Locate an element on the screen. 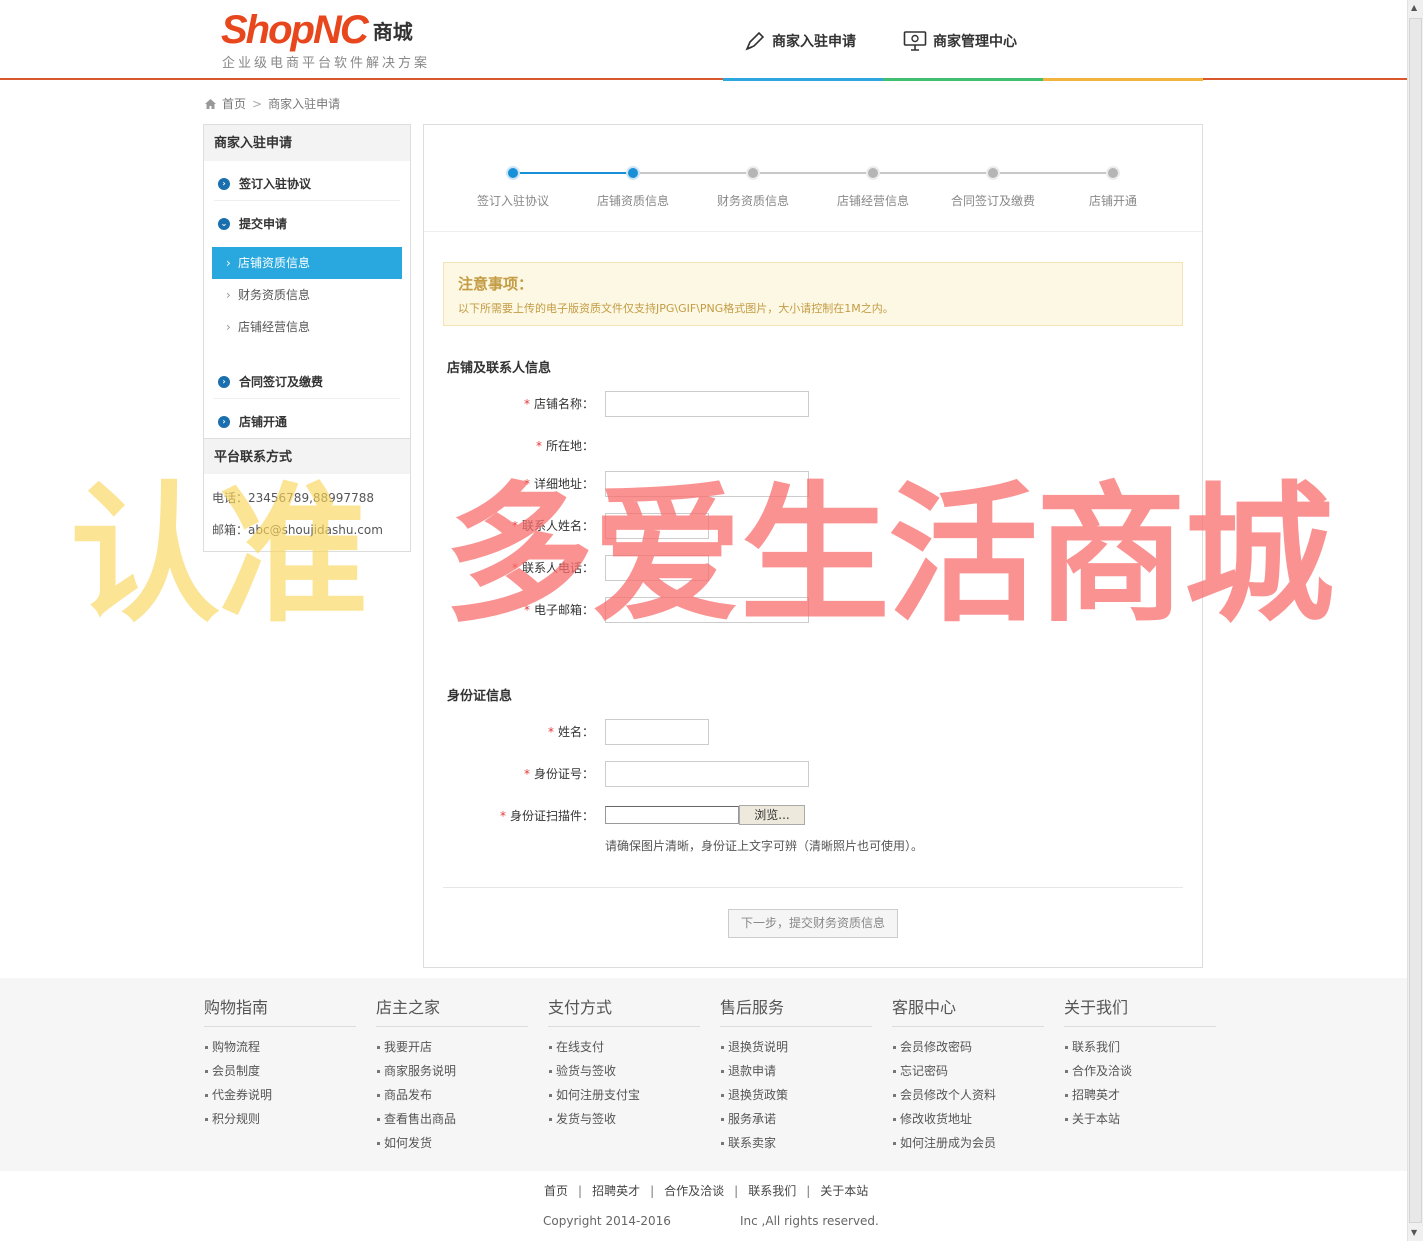  progress-step-label: 合同签订及缴费 is located at coordinates (992, 201).